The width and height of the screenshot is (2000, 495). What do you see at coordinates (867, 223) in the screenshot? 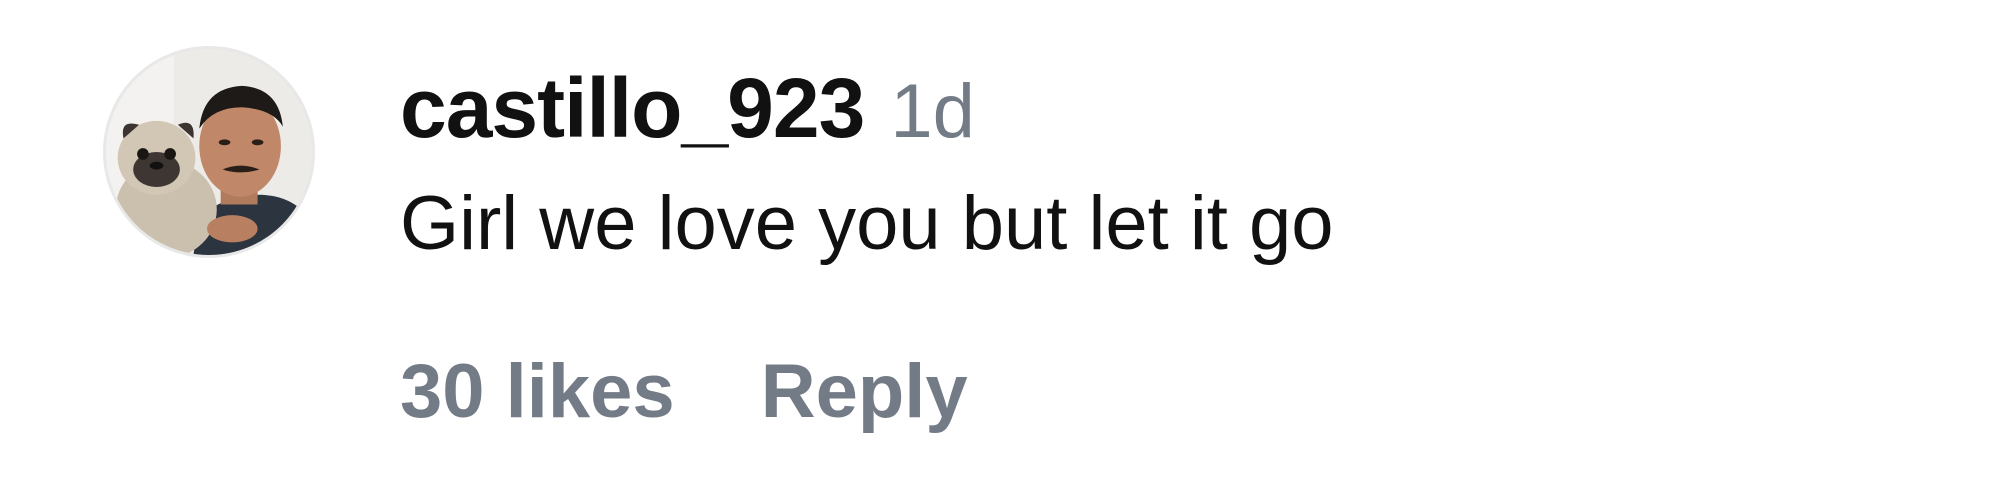
I see `comment-text: Girl we love you but let it go` at bounding box center [867, 223].